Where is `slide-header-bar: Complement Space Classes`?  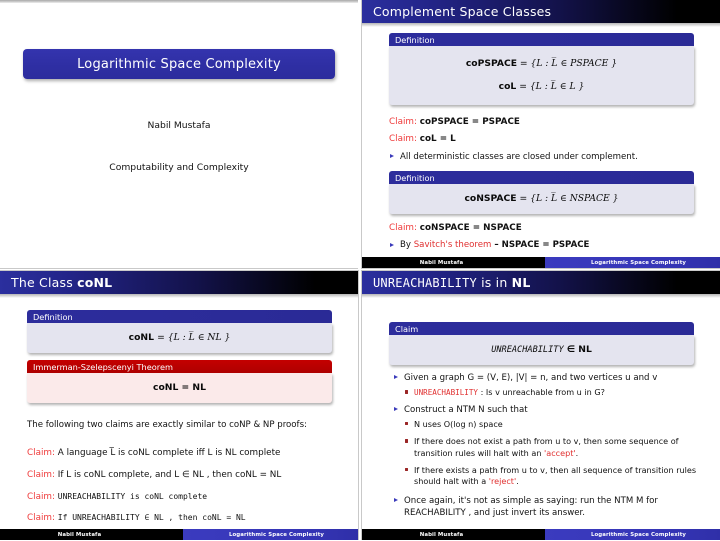 slide-header-bar: Complement Space Classes is located at coordinates (541, 11).